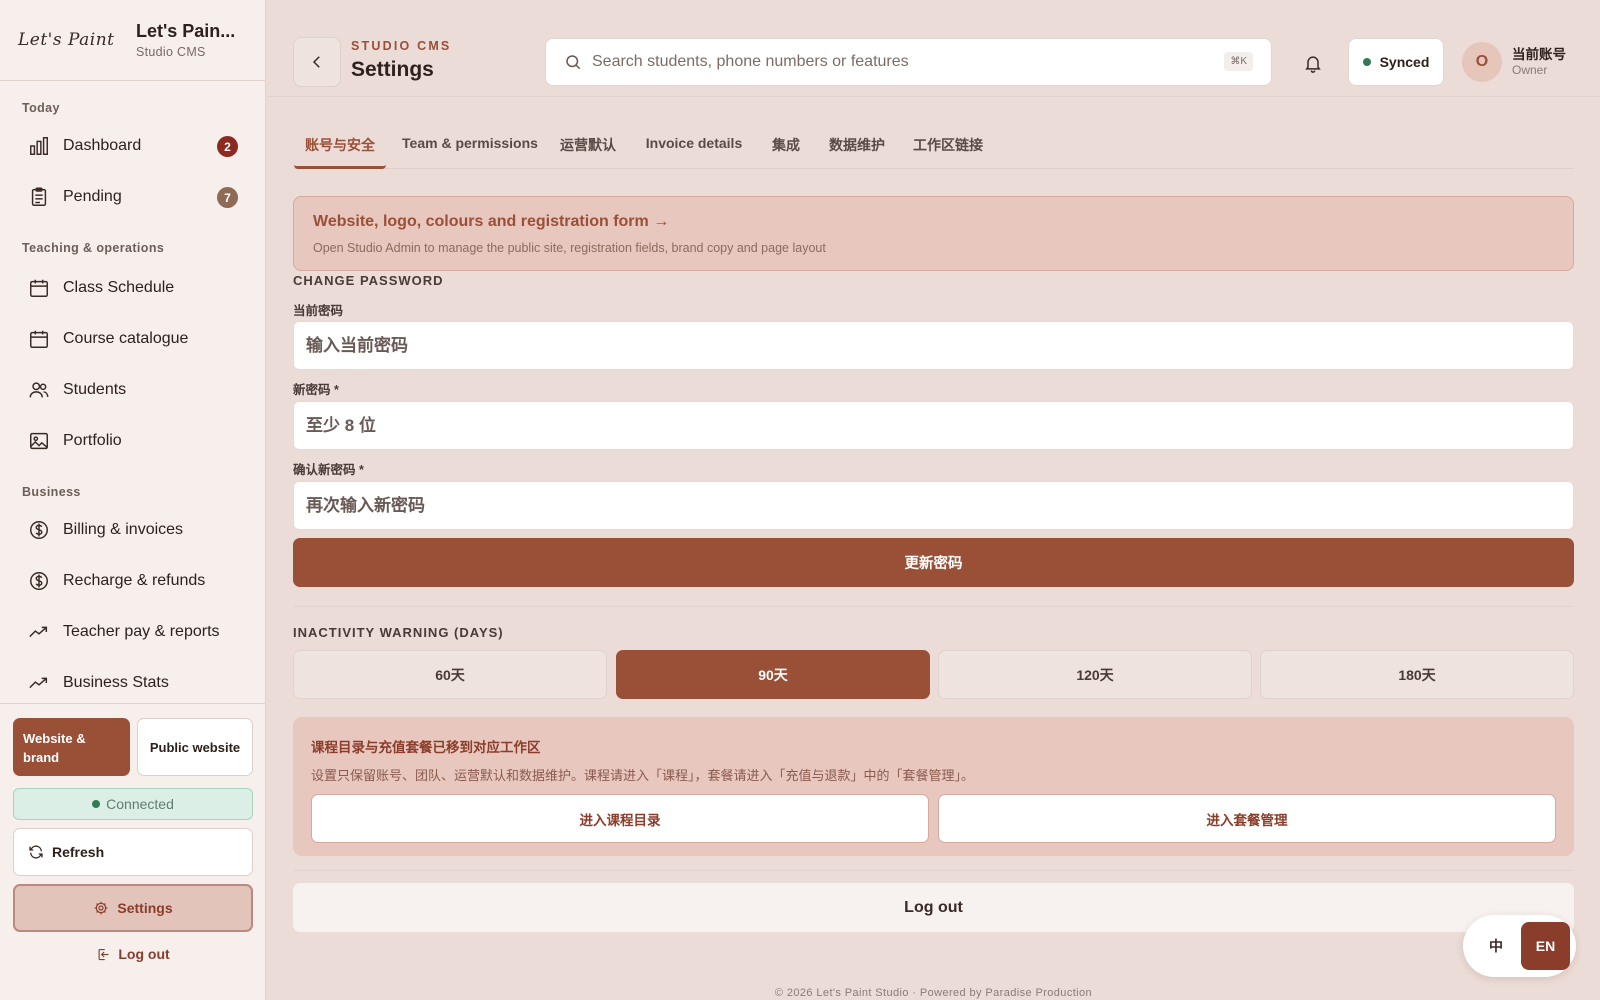 The height and width of the screenshot is (1000, 1600). Describe the element at coordinates (126, 338) in the screenshot. I see `sidebar-item-label: Course catalogue` at that location.